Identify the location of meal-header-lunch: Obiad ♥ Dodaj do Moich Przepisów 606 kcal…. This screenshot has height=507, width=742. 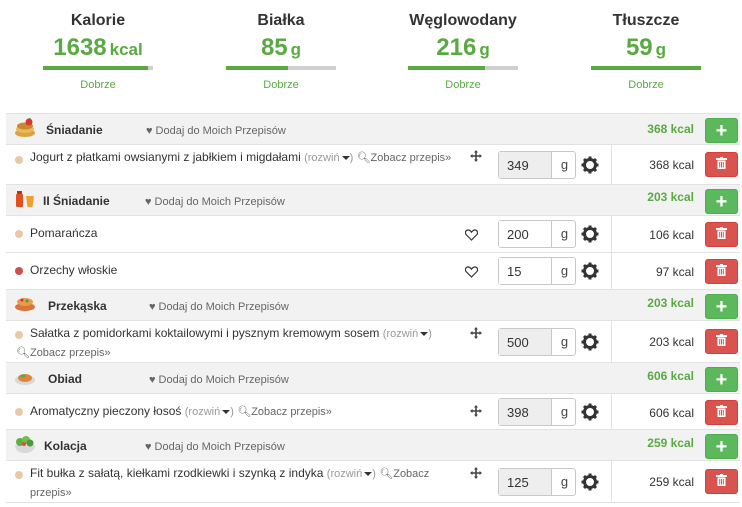
(373, 378).